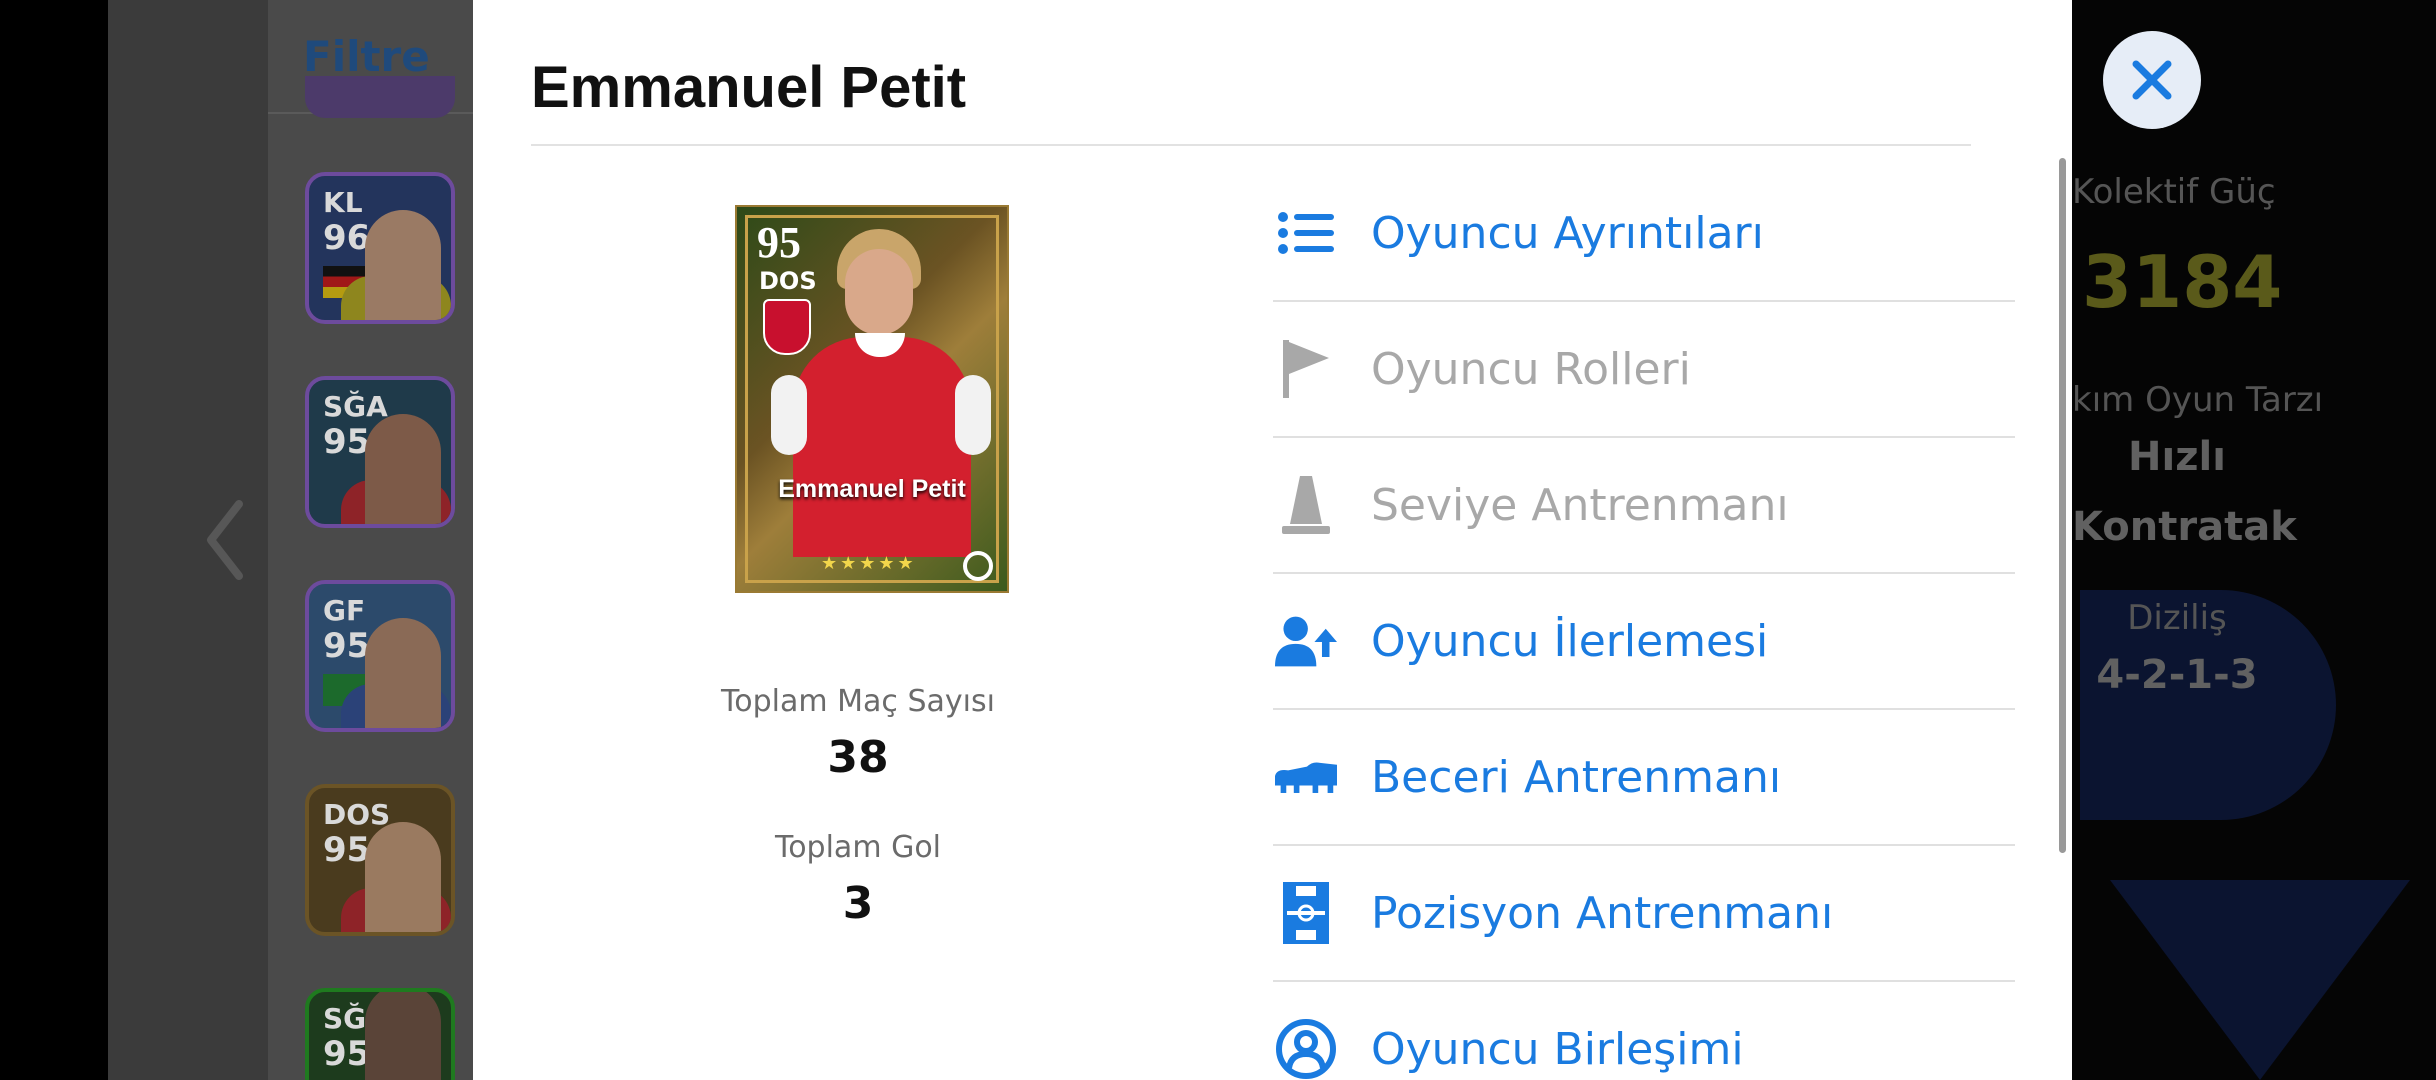  I want to click on squad-card: SĞK 95, so click(380, 1034).